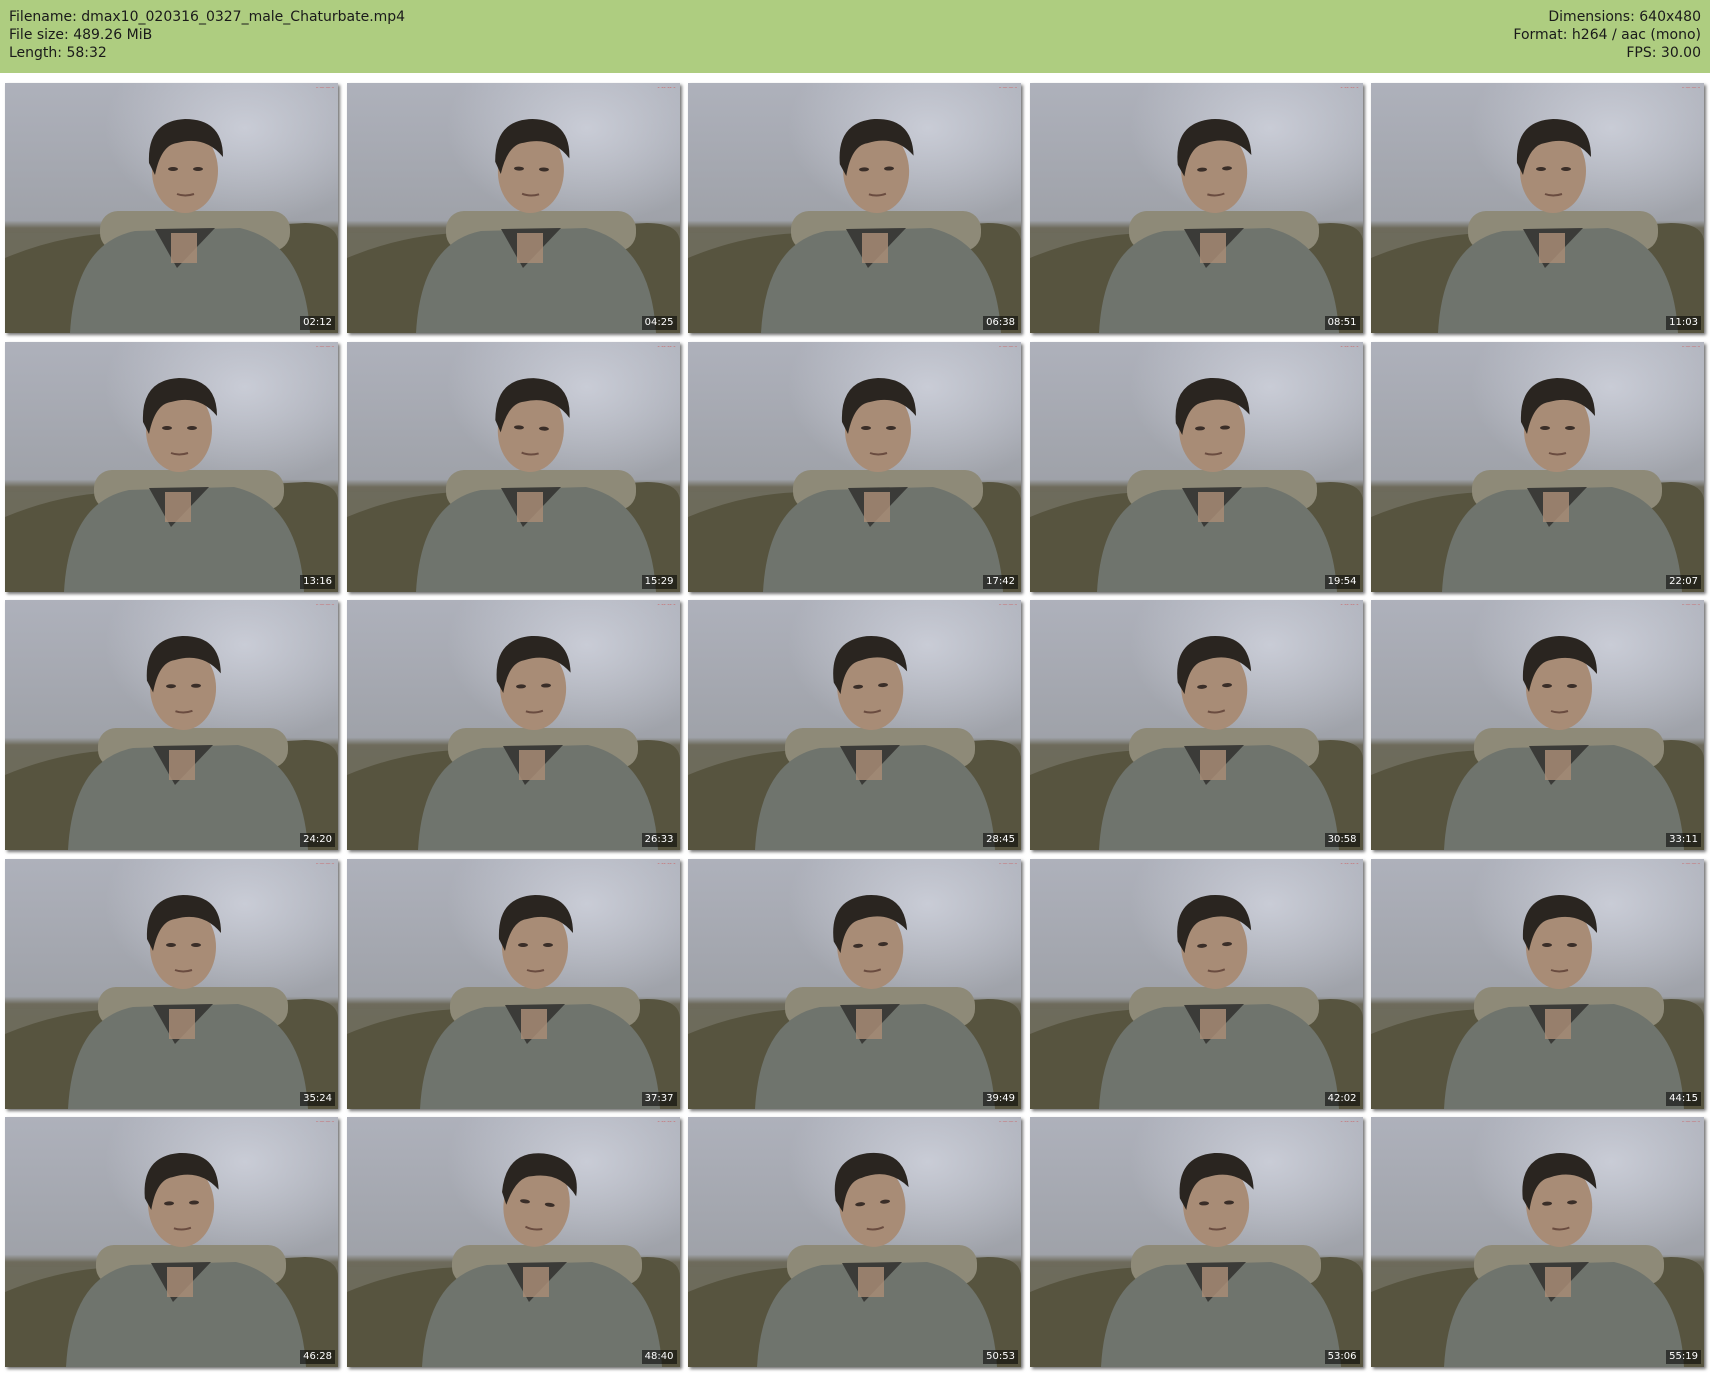 The width and height of the screenshot is (1710, 1373). I want to click on video-thumbnail: ⌒⌒⌒ 53:06, so click(1196, 1242).